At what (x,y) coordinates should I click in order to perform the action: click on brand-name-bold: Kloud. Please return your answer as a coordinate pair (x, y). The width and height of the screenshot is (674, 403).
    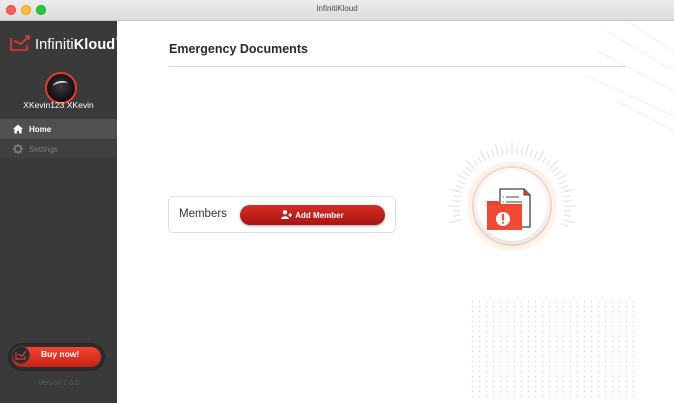
    Looking at the image, I should click on (94, 45).